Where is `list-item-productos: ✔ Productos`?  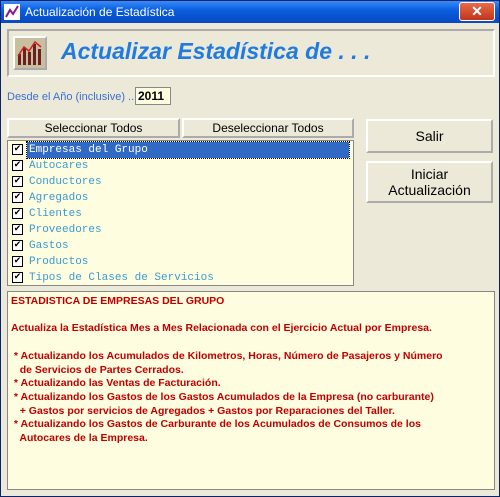 list-item-productos: ✔ Productos is located at coordinates (180, 262).